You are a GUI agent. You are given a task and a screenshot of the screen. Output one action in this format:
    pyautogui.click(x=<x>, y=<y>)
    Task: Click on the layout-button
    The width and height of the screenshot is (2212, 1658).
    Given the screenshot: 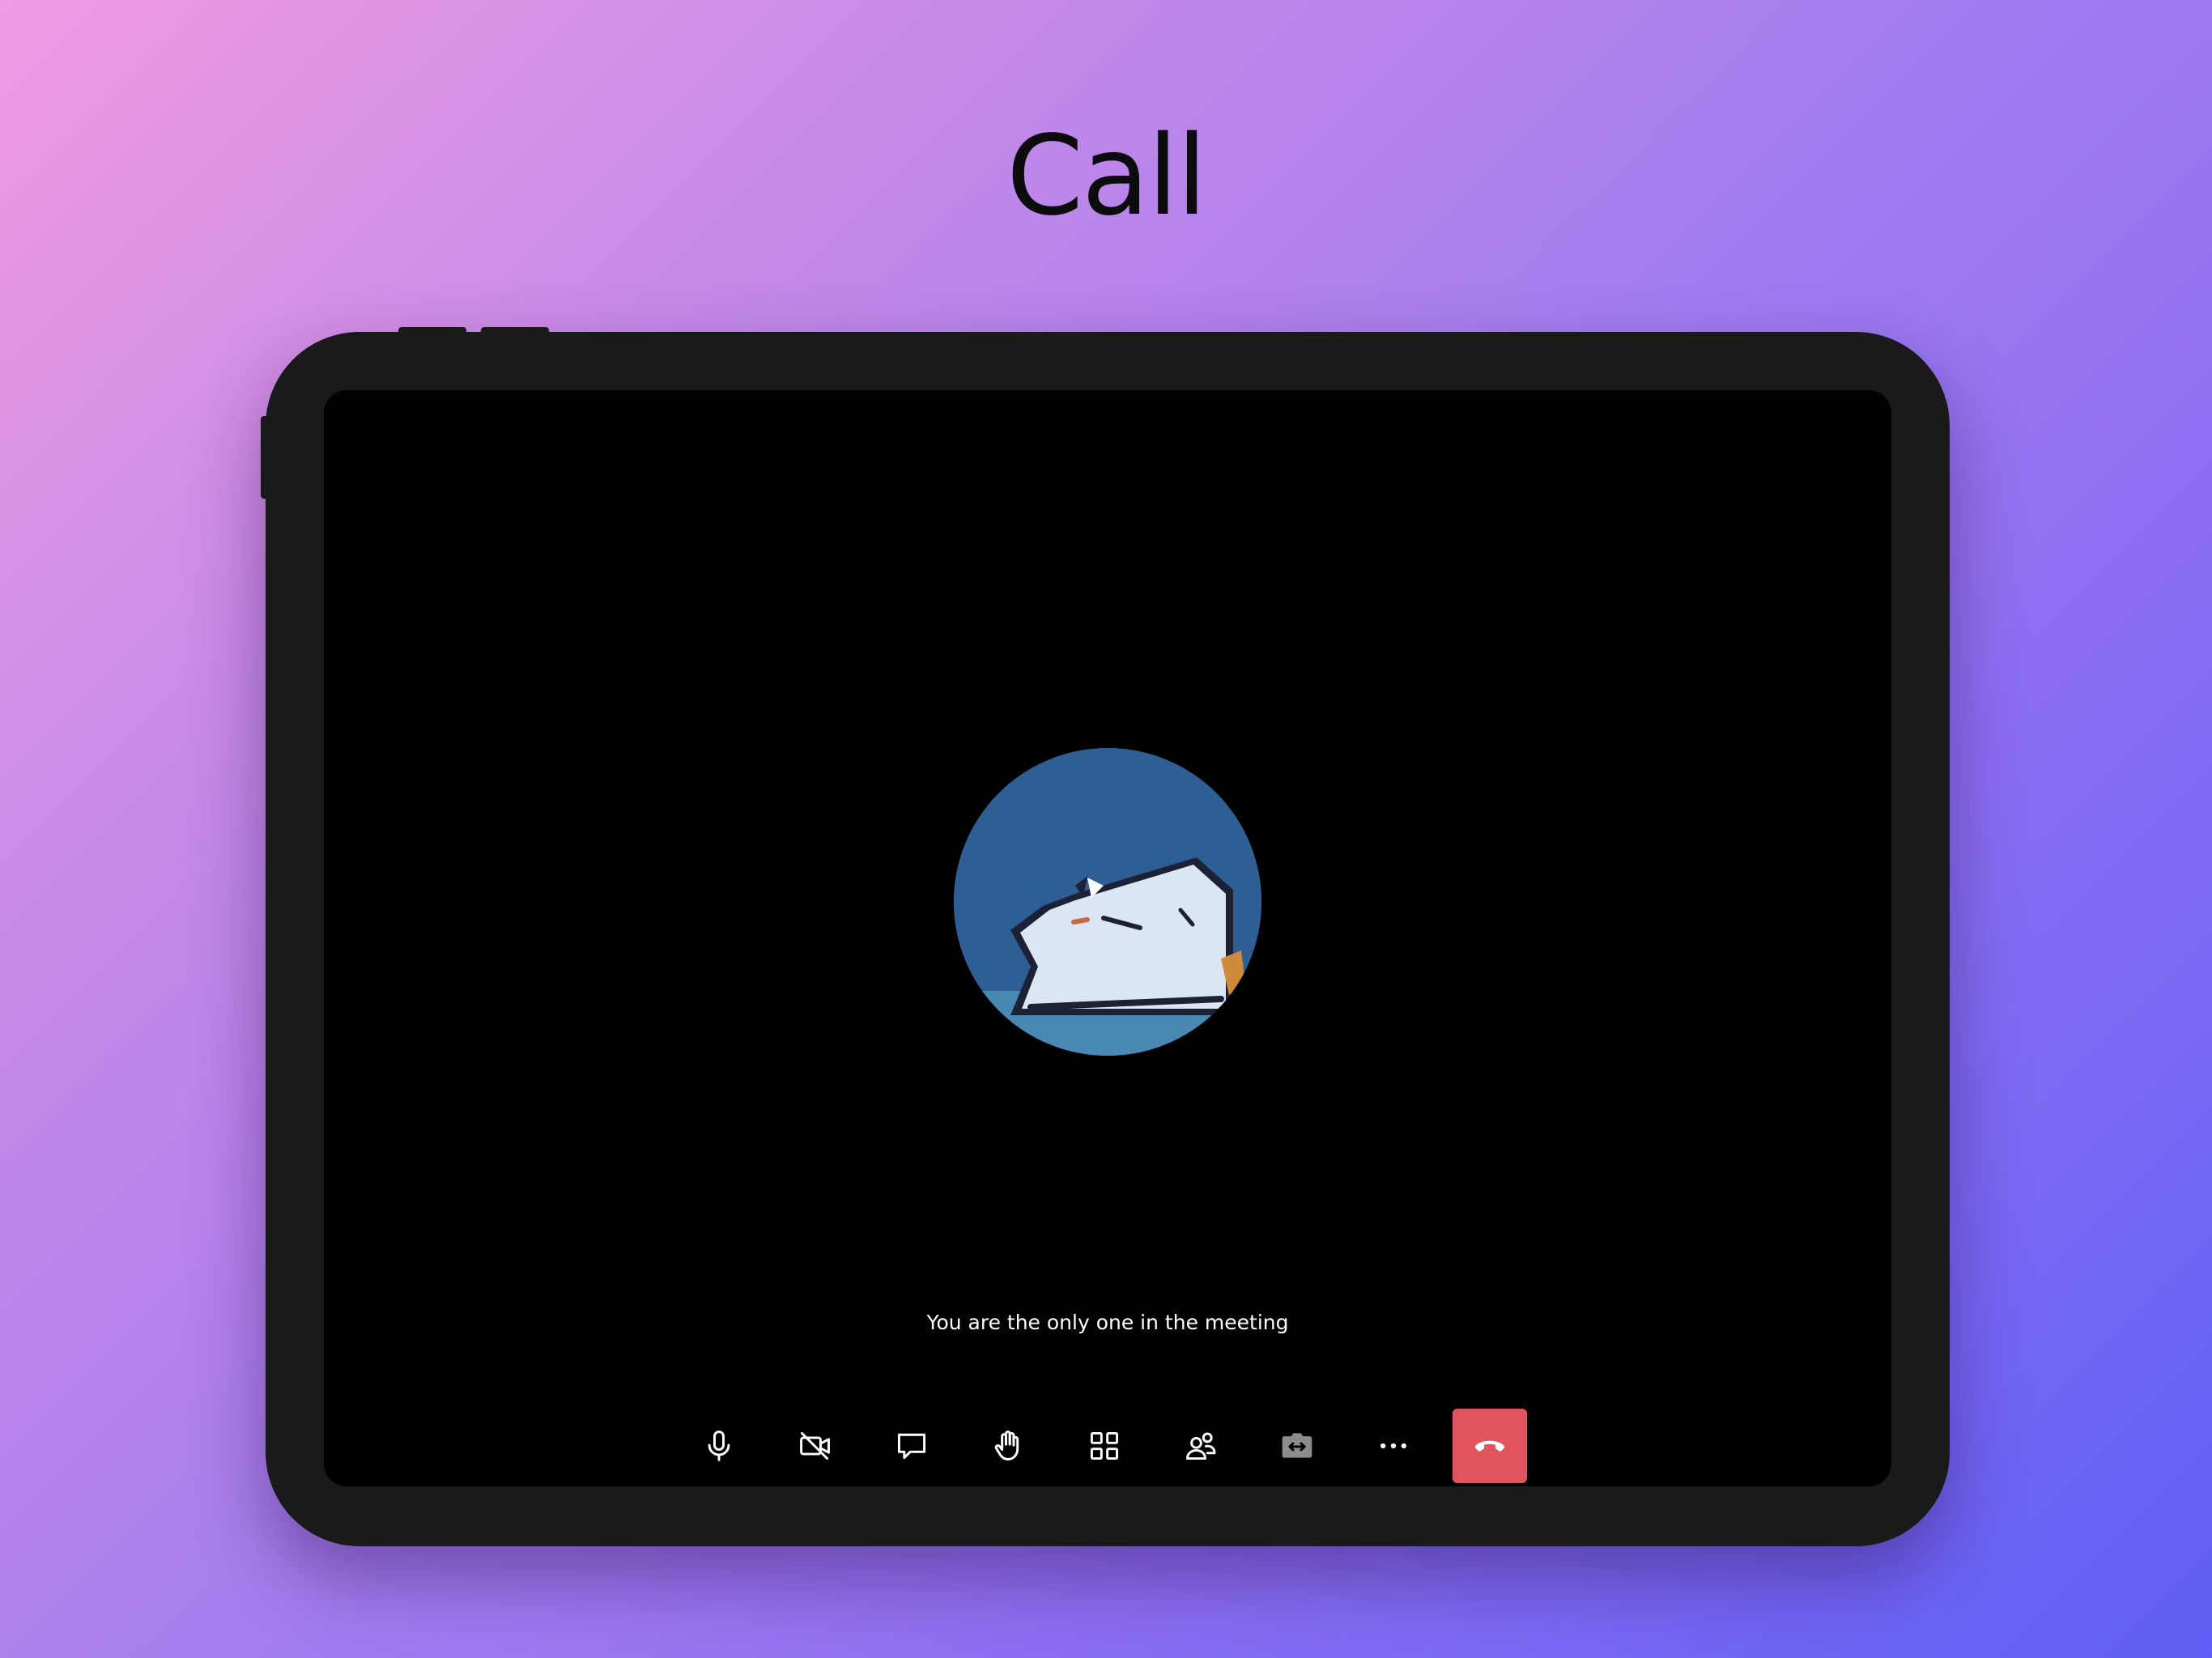 What is the action you would take?
    pyautogui.click(x=1104, y=1446)
    